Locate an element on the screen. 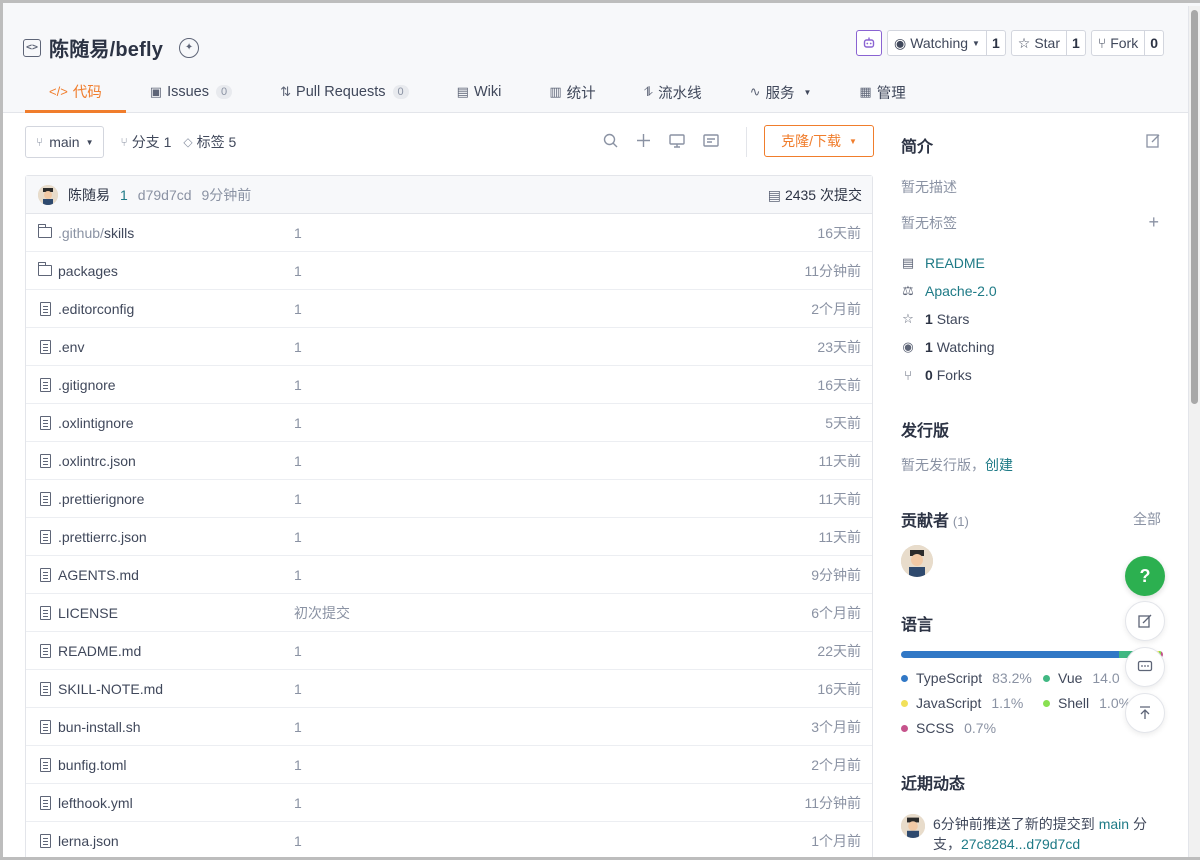 The image size is (1200, 860). web-ide-icon is located at coordinates (677, 142).